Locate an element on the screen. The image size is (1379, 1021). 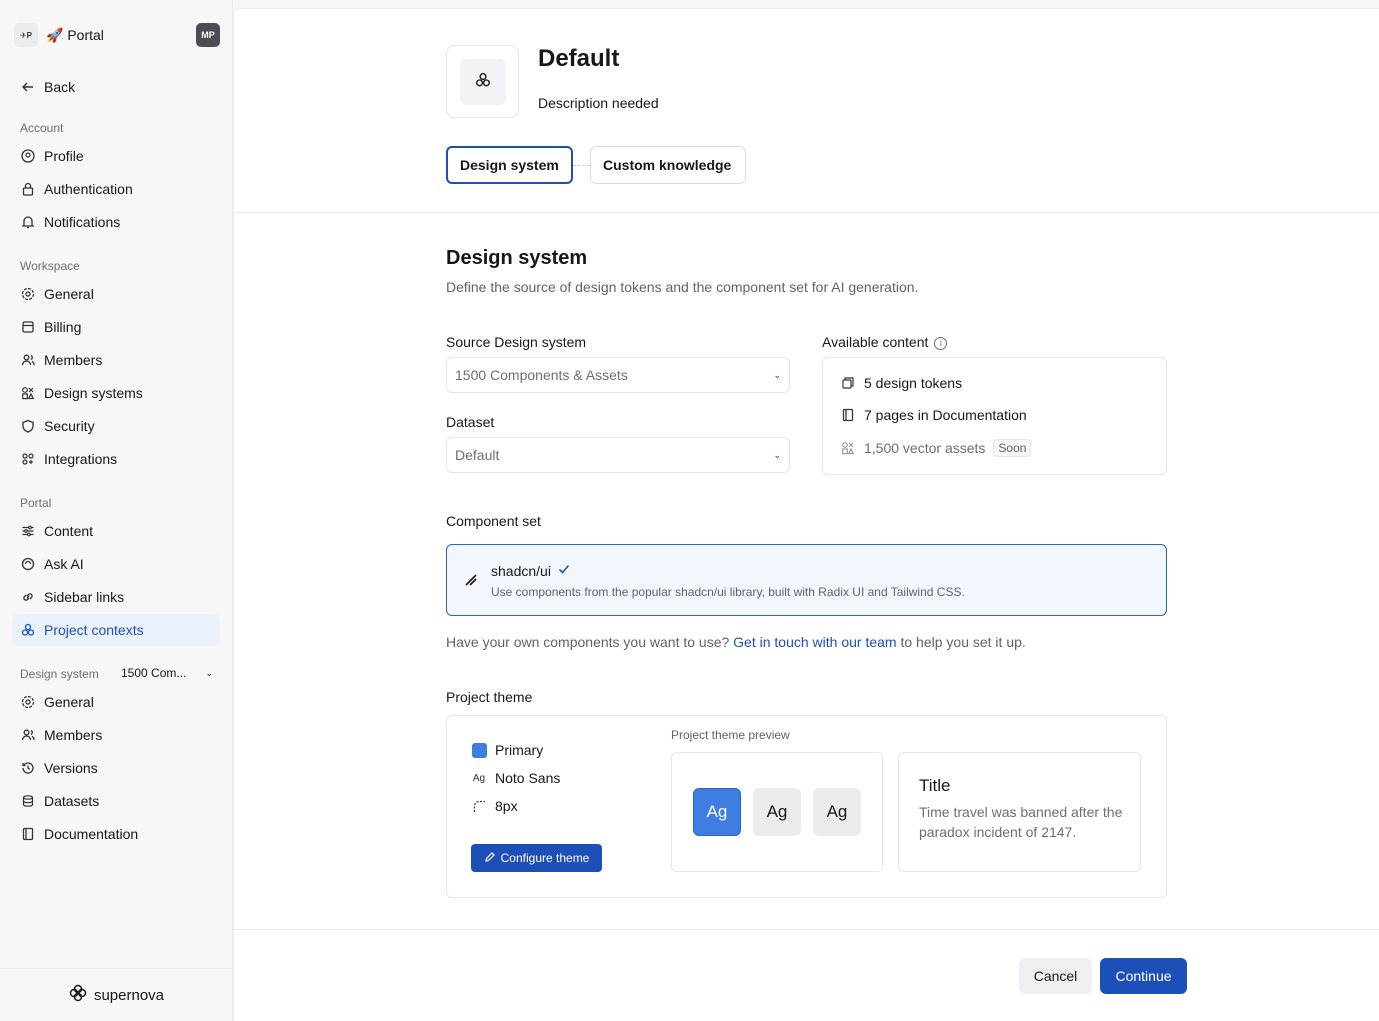
font-icon: Ag is located at coordinates (479, 778).